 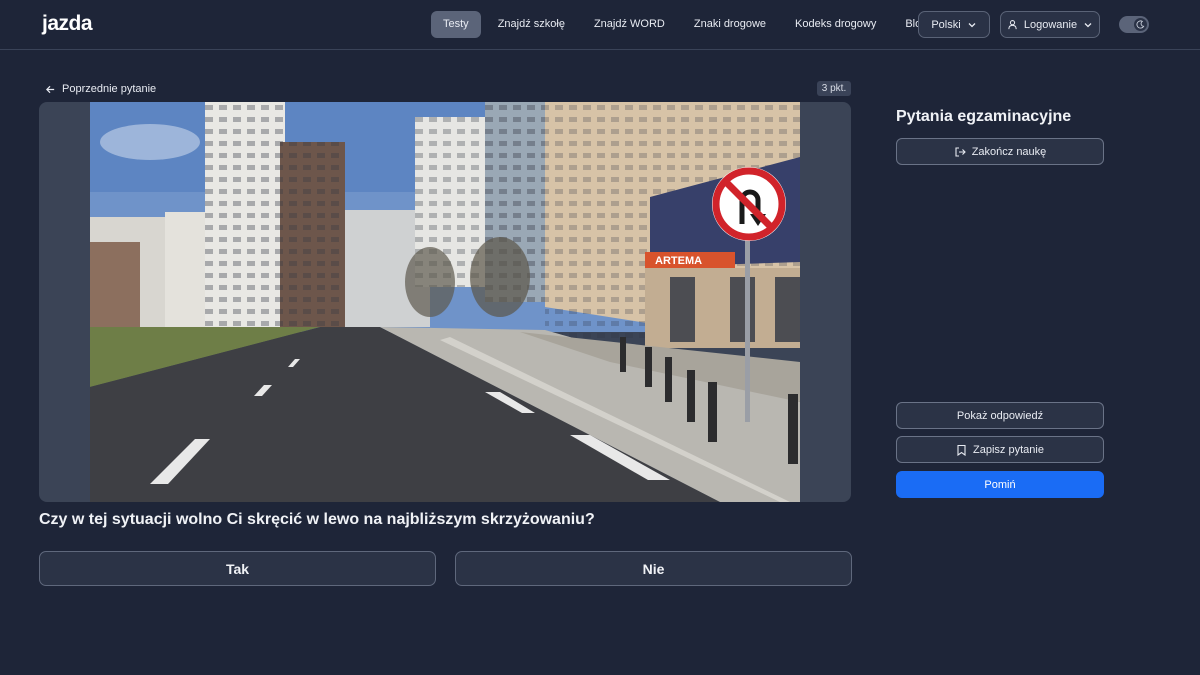 I want to click on login-label: Logowanie, so click(x=1050, y=24).